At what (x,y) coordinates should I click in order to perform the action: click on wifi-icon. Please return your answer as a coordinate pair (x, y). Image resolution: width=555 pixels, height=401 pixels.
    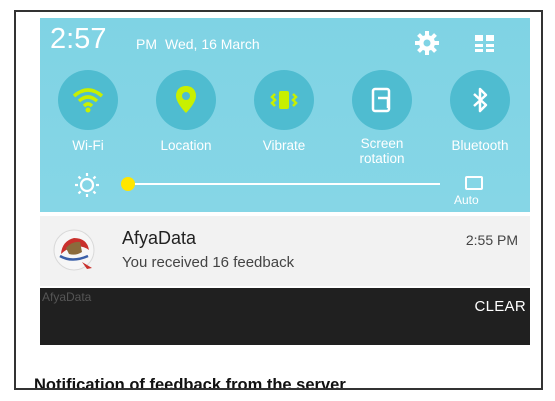
    Looking at the image, I should click on (88, 100).